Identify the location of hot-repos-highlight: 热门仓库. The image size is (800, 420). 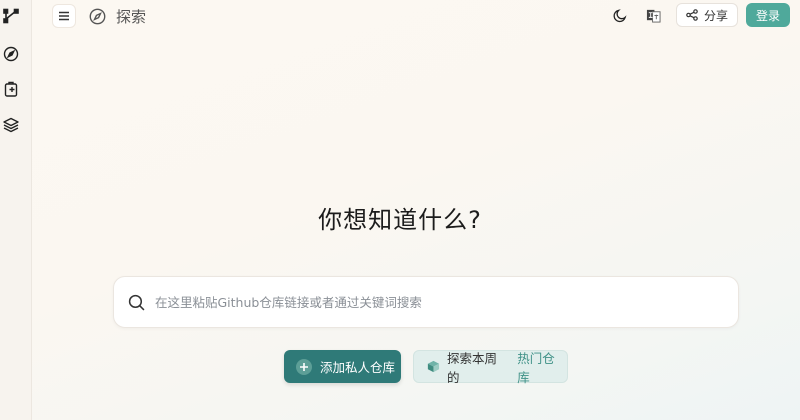
(536, 367).